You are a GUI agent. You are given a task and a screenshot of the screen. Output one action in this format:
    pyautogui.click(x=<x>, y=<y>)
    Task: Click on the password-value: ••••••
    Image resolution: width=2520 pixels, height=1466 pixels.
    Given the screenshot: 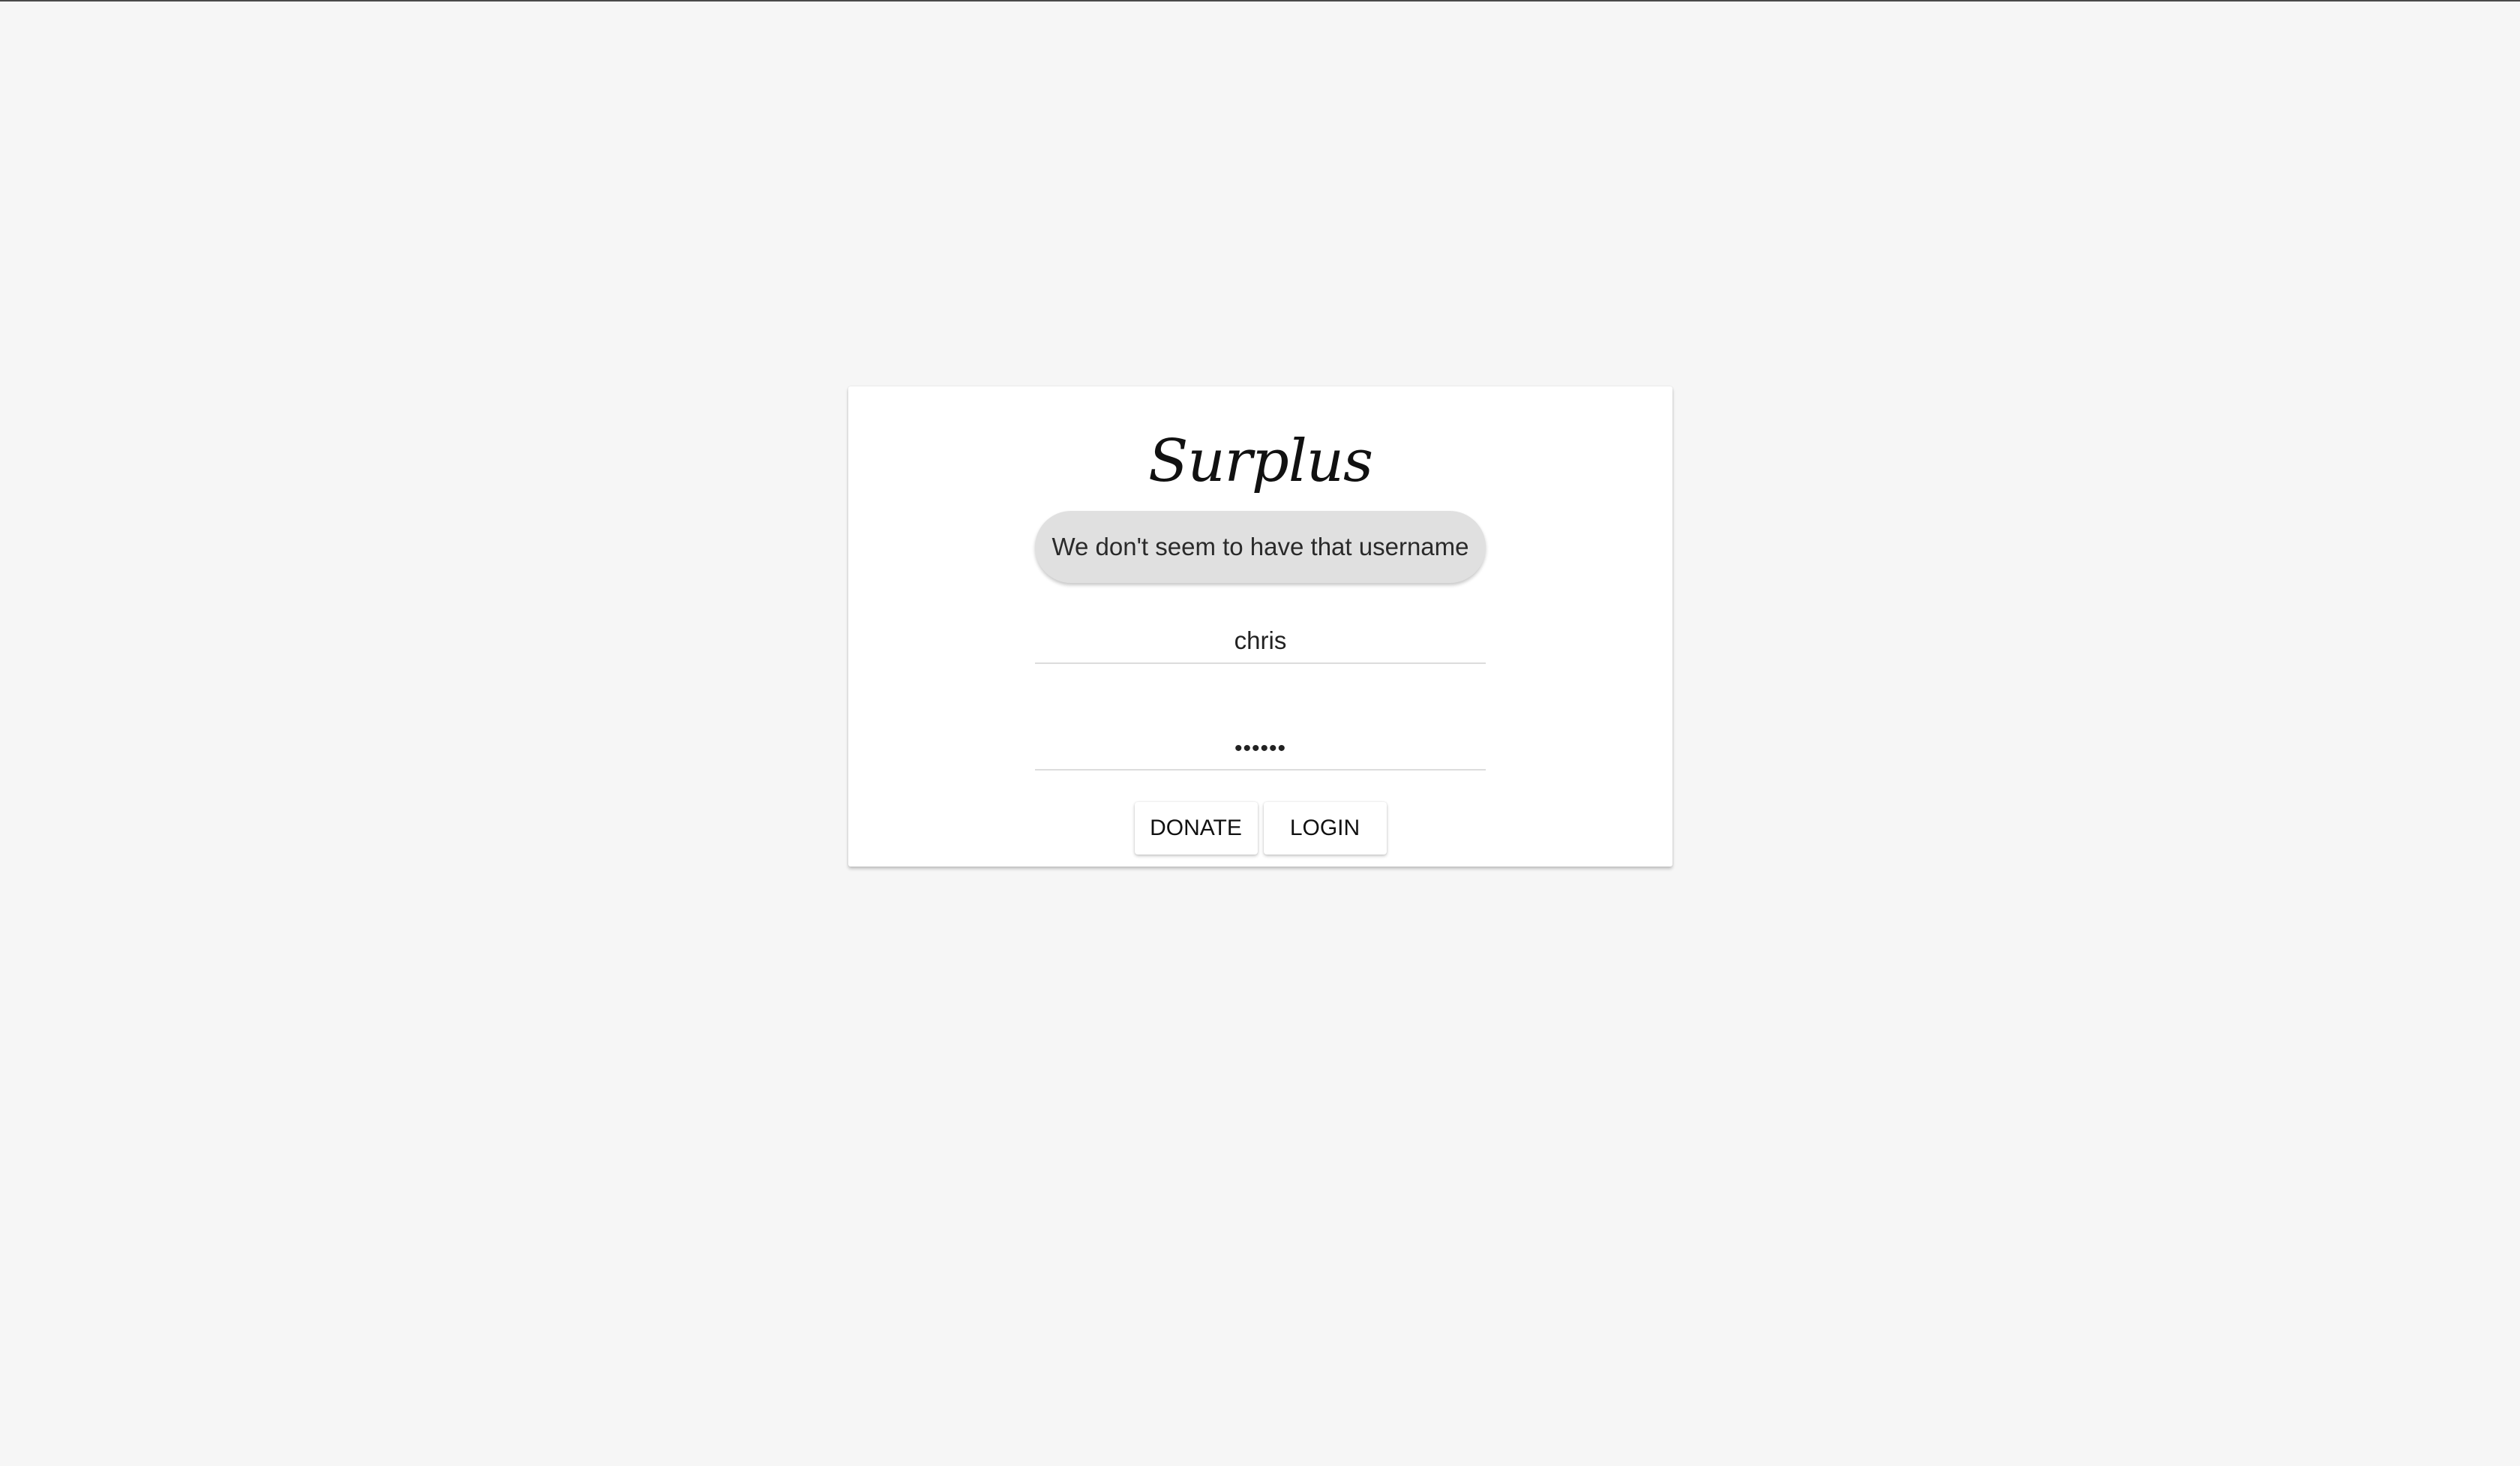 What is the action you would take?
    pyautogui.click(x=1260, y=748)
    